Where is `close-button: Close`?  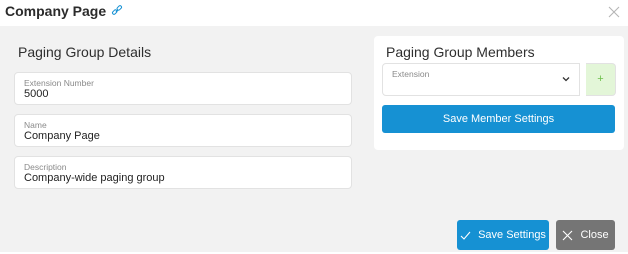
close-button: Close is located at coordinates (585, 235).